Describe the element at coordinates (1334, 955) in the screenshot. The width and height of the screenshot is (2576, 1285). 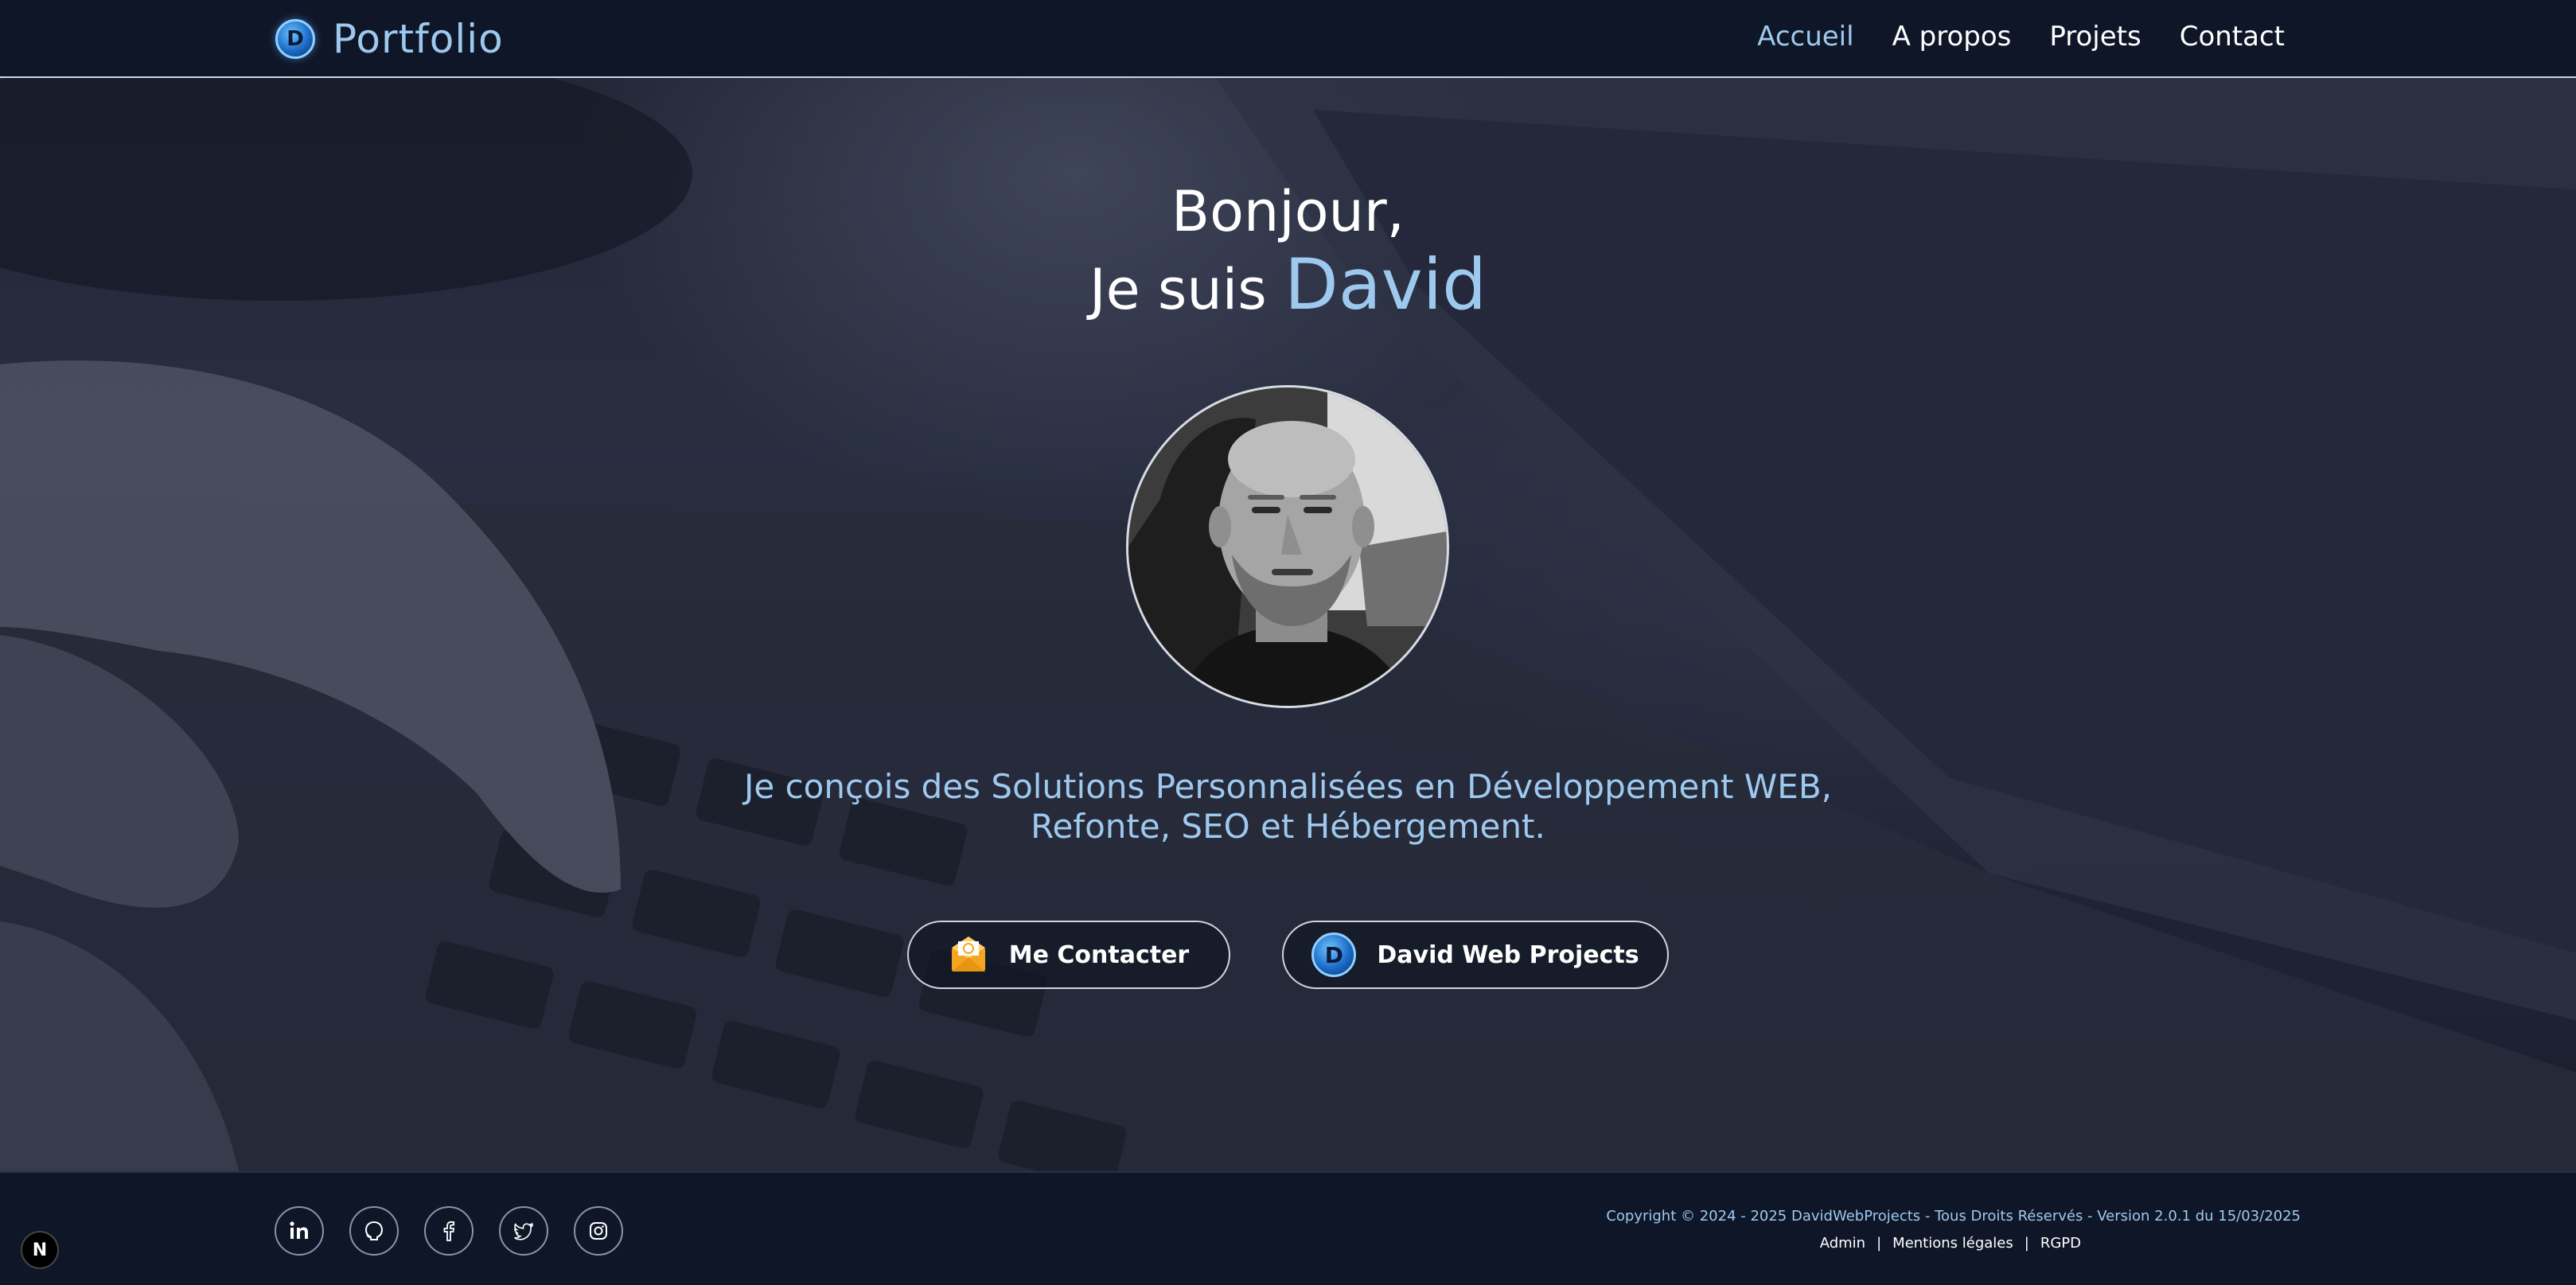
I see `dwp-logo-icon: D` at that location.